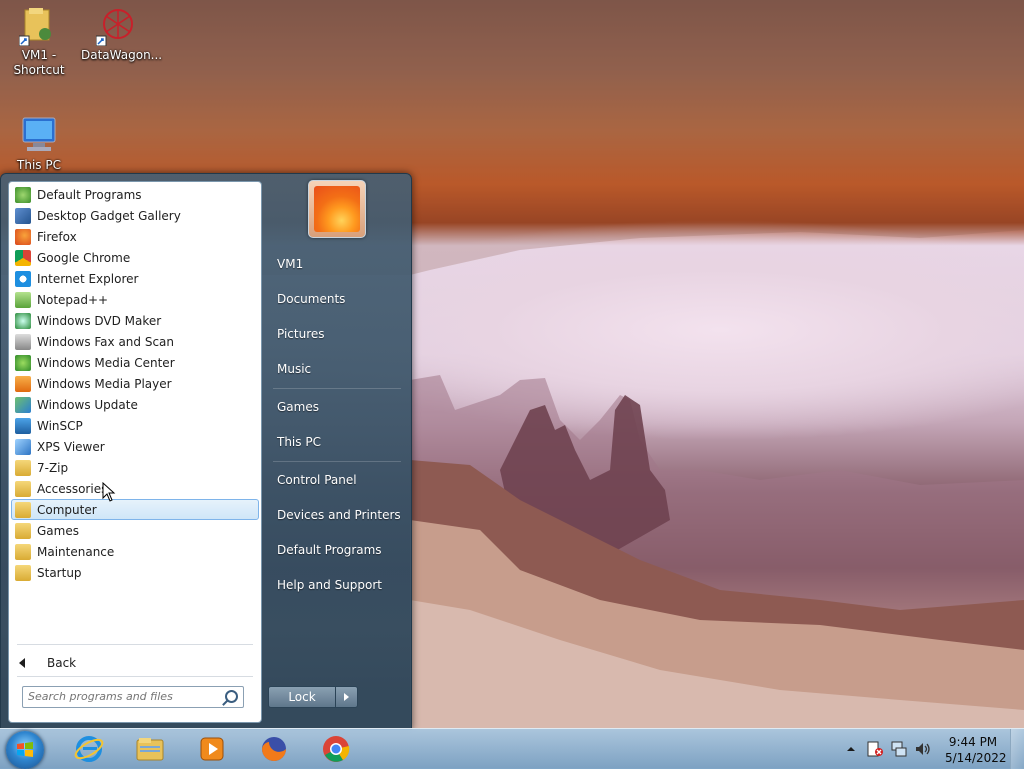 Image resolution: width=1024 pixels, height=769 pixels. What do you see at coordinates (71, 446) in the screenshot?
I see `program-label: XPS Viewer` at bounding box center [71, 446].